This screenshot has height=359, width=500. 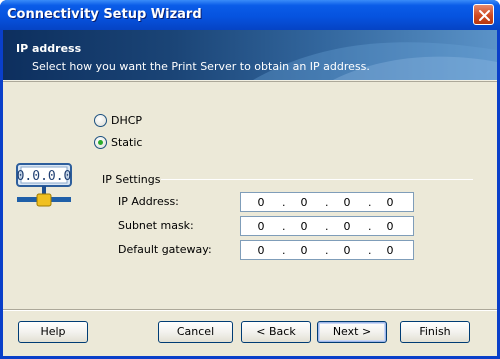 I want to click on ip-address-octet-2: 0, so click(x=304, y=202).